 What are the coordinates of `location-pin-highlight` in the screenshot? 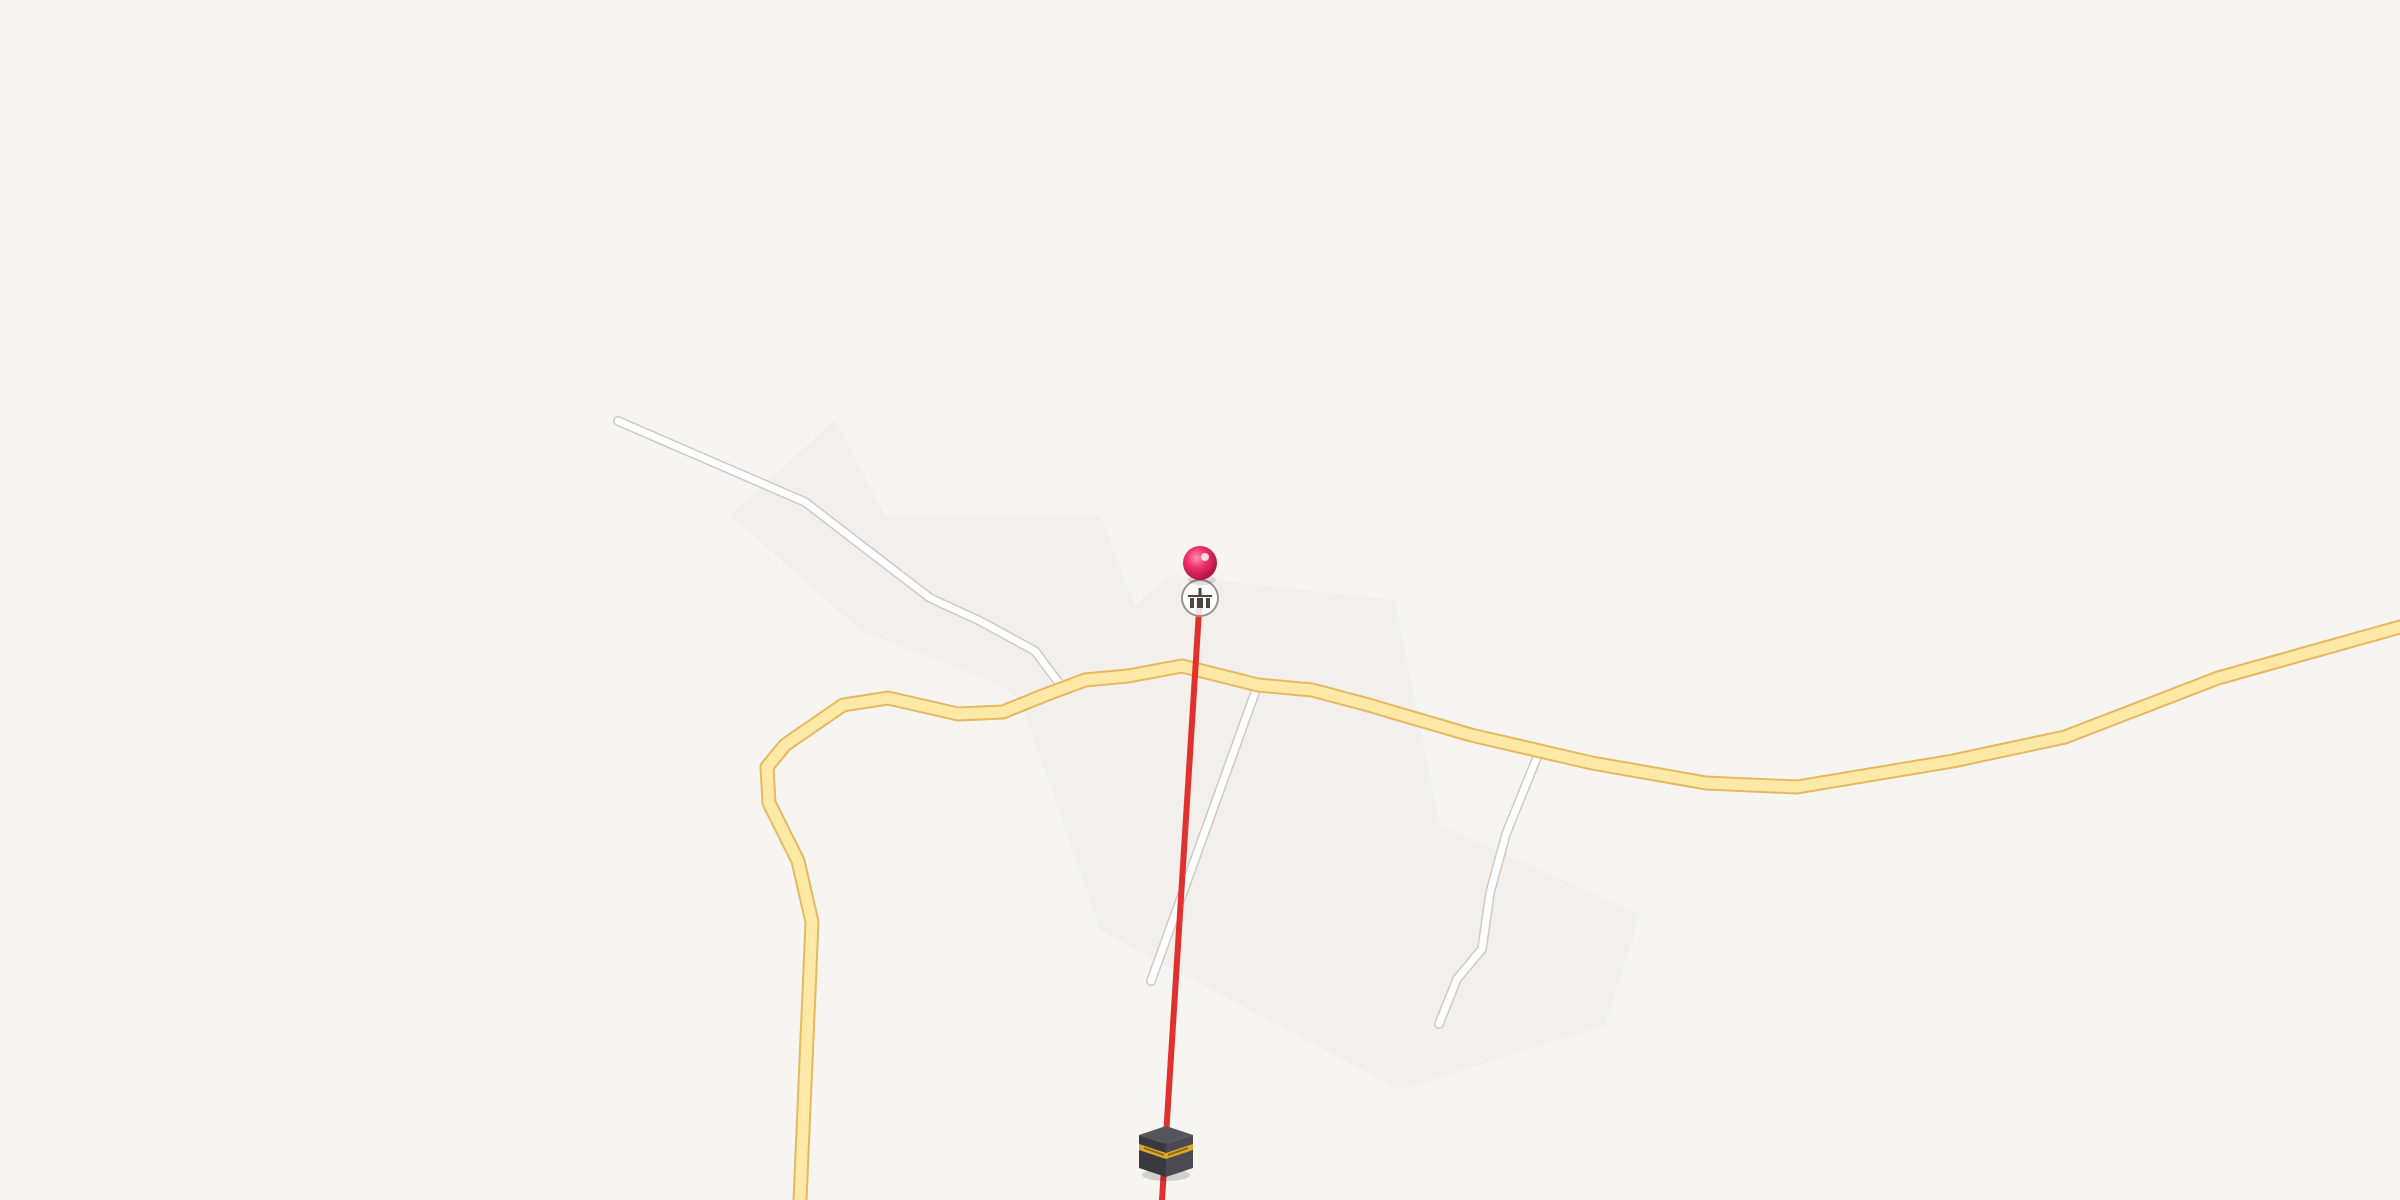 It's located at (1205, 557).